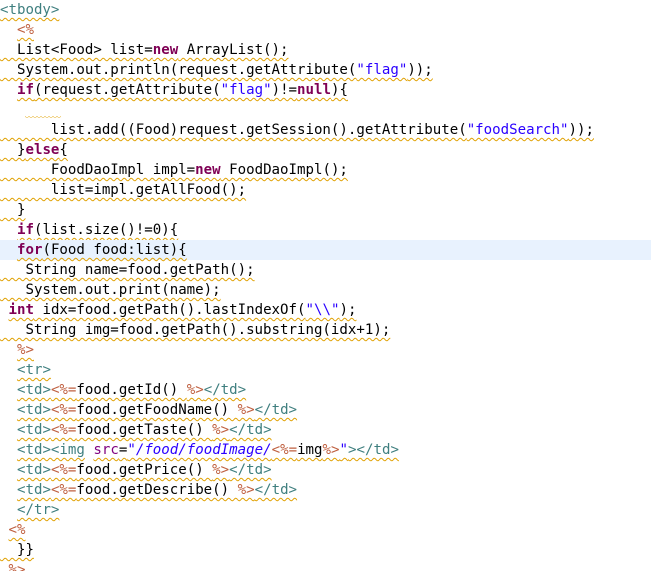  Describe the element at coordinates (325, 370) in the screenshot. I see `code-line: <tr>` at that location.